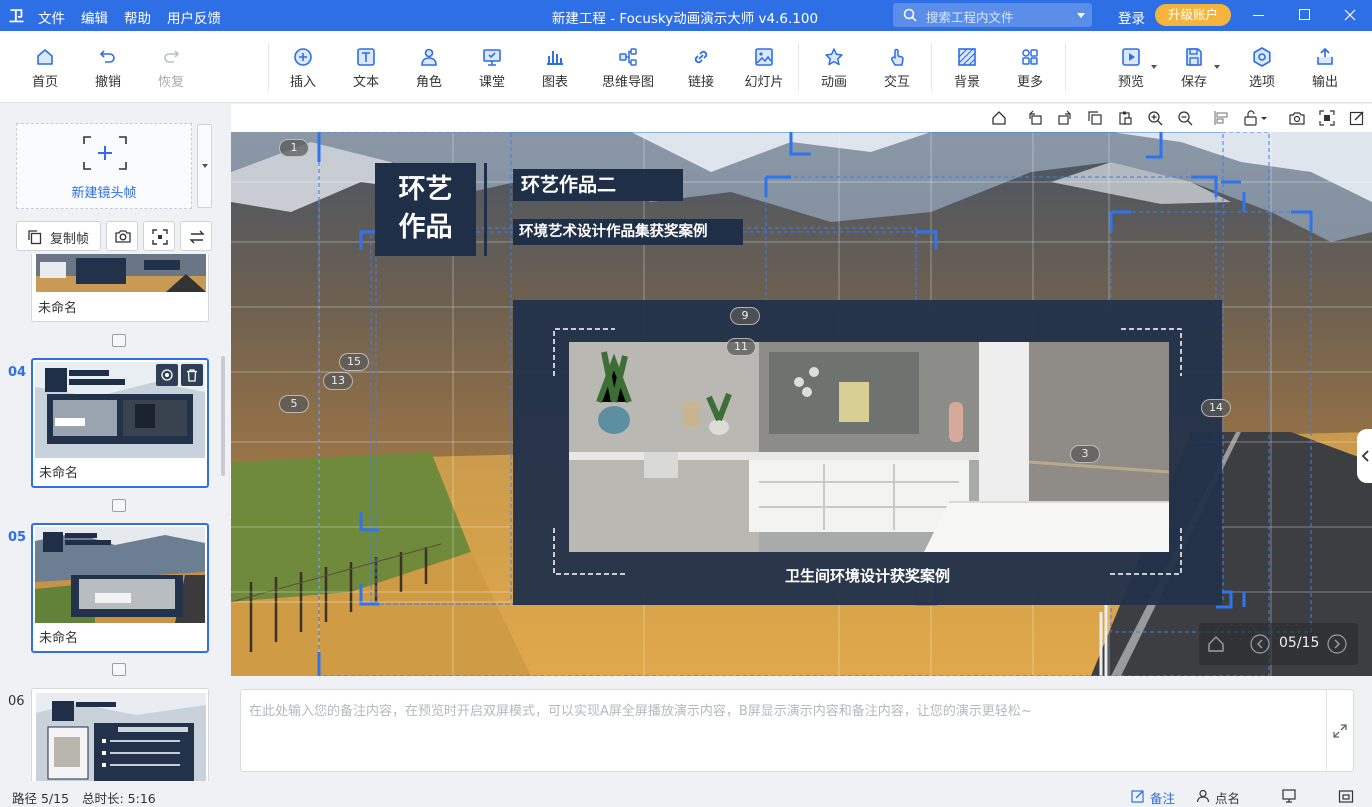 This screenshot has height=807, width=1372. I want to click on frame-marker: 15, so click(354, 362).